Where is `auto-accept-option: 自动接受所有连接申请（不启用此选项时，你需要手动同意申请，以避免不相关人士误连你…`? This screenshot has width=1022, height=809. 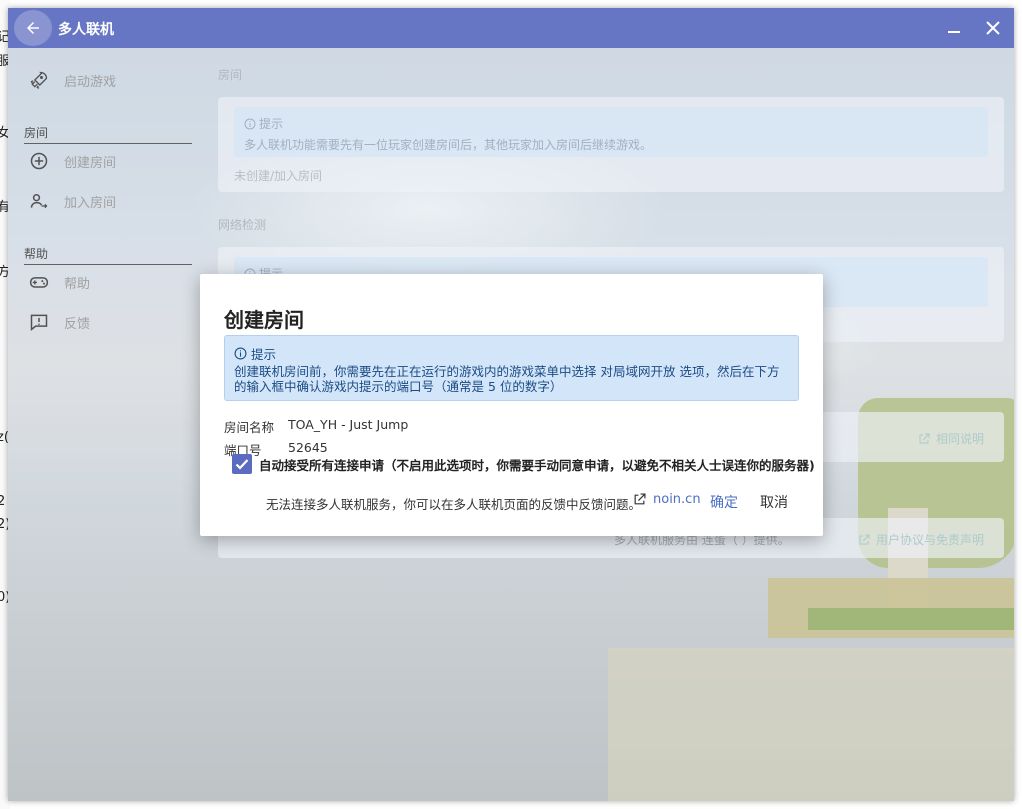
auto-accept-option: 自动接受所有连接申请（不启用此选项时，你需要手动同意申请，以避免不相关人士误连你… is located at coordinates (523, 464).